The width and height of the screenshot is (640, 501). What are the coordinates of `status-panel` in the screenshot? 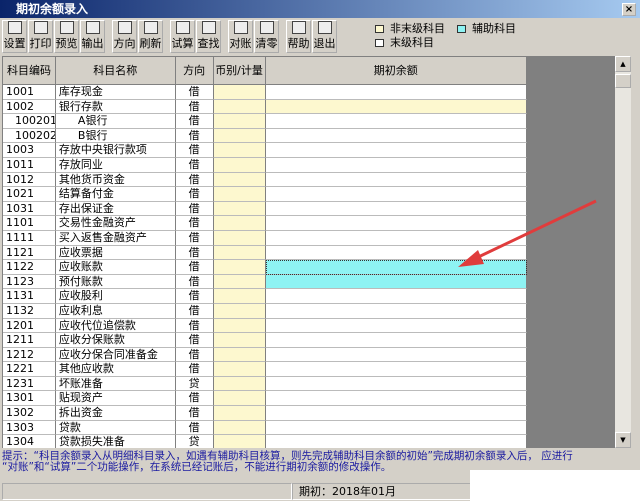 It's located at (147, 491).